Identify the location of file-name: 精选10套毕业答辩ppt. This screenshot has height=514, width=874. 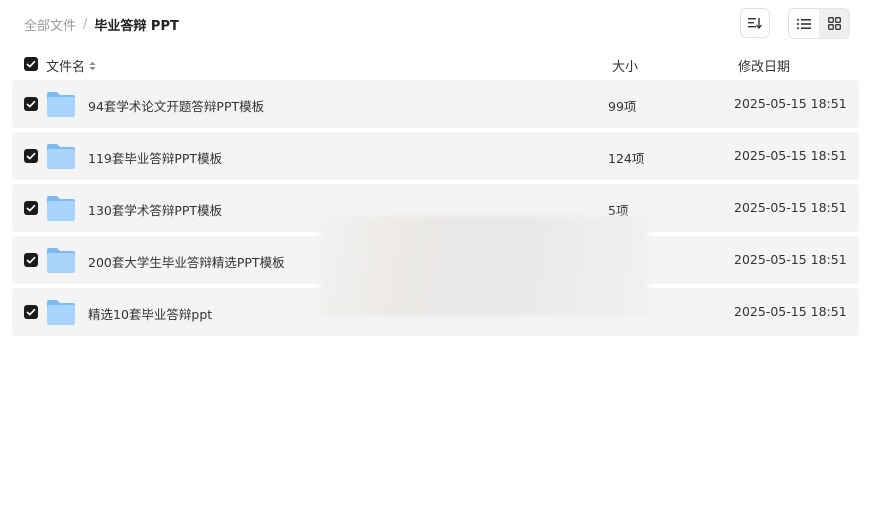
(150, 314).